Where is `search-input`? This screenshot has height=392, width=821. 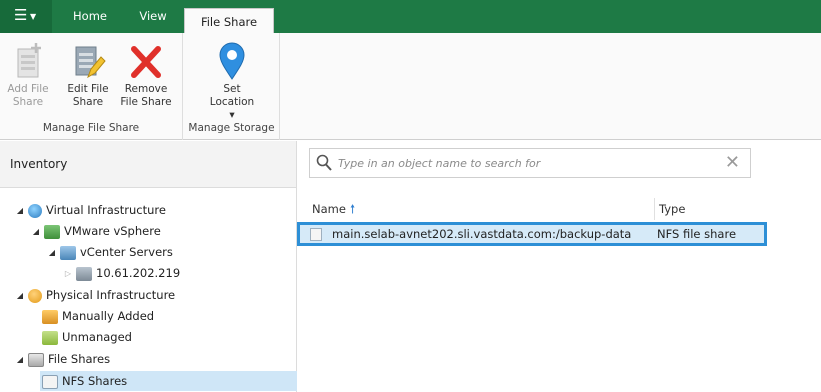
search-input is located at coordinates (528, 163).